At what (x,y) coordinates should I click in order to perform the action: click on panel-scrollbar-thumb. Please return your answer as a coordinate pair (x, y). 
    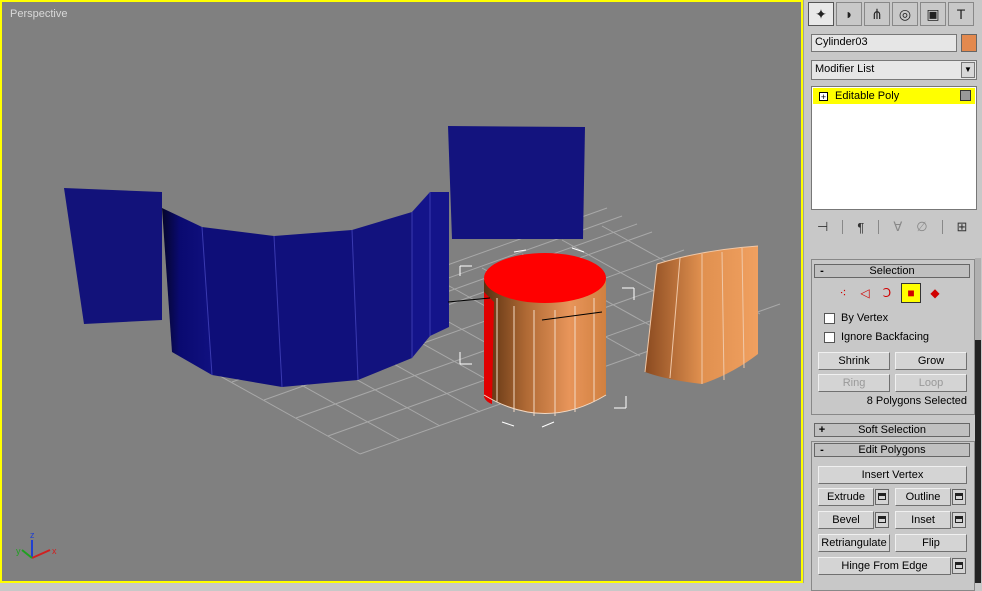
    Looking at the image, I should click on (978, 461).